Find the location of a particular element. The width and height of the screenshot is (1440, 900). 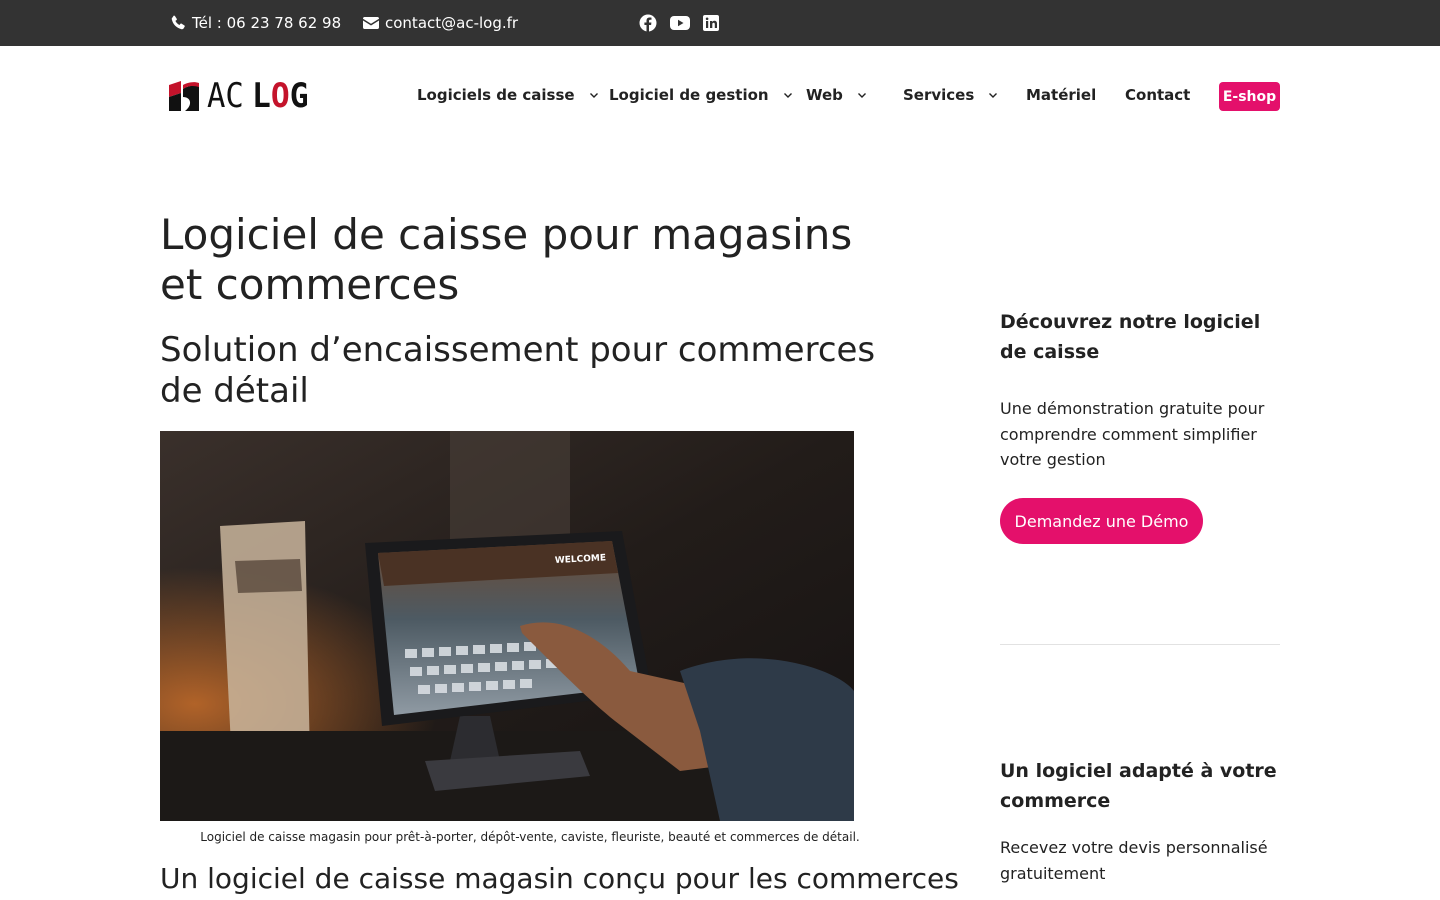

request-demo-button: Demandez une Démo is located at coordinates (1101, 521).